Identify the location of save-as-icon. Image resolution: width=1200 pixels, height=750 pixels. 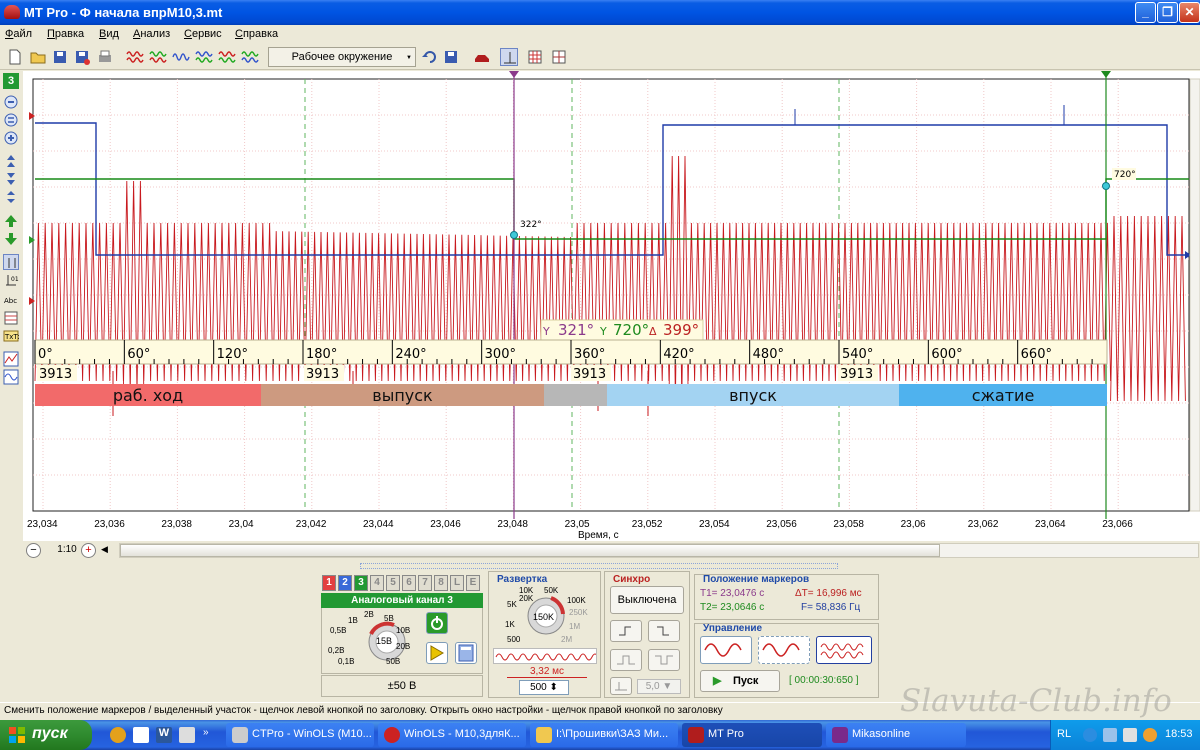
(82, 57).